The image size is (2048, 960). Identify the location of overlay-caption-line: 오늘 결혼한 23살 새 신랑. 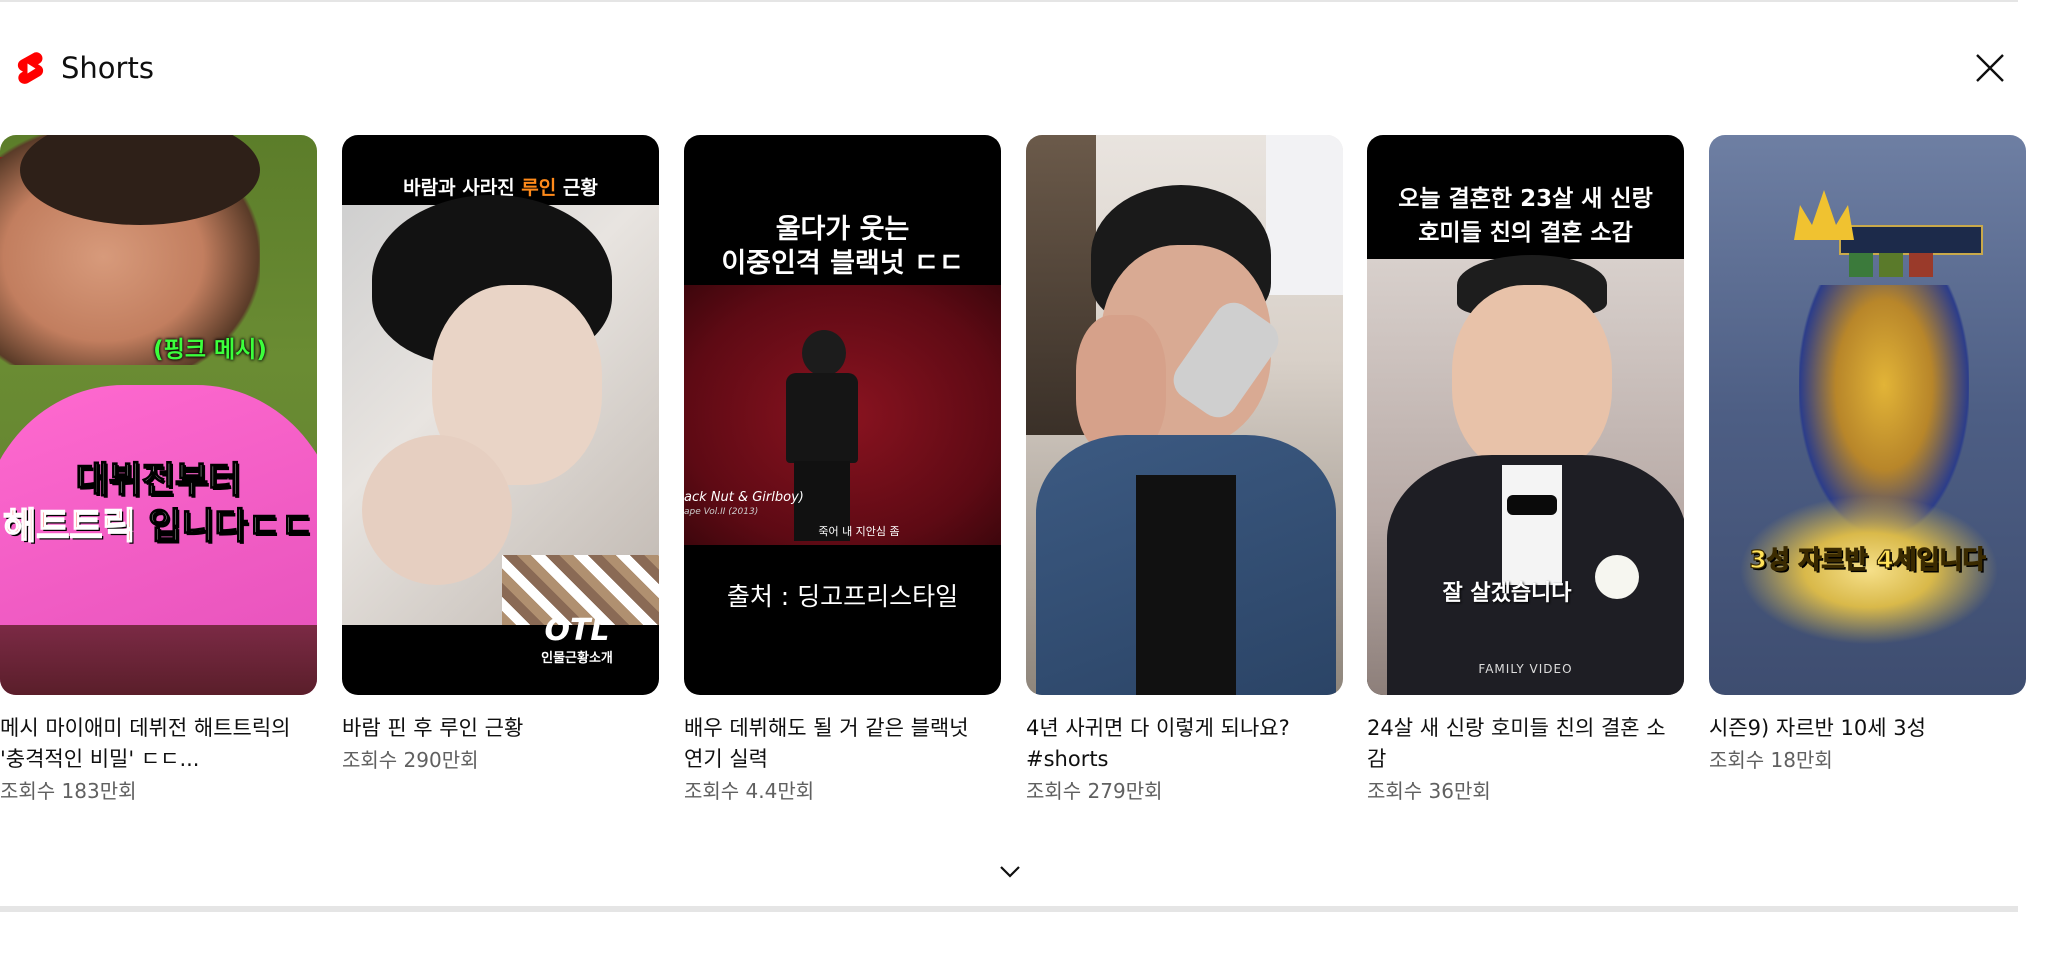
(1525, 199).